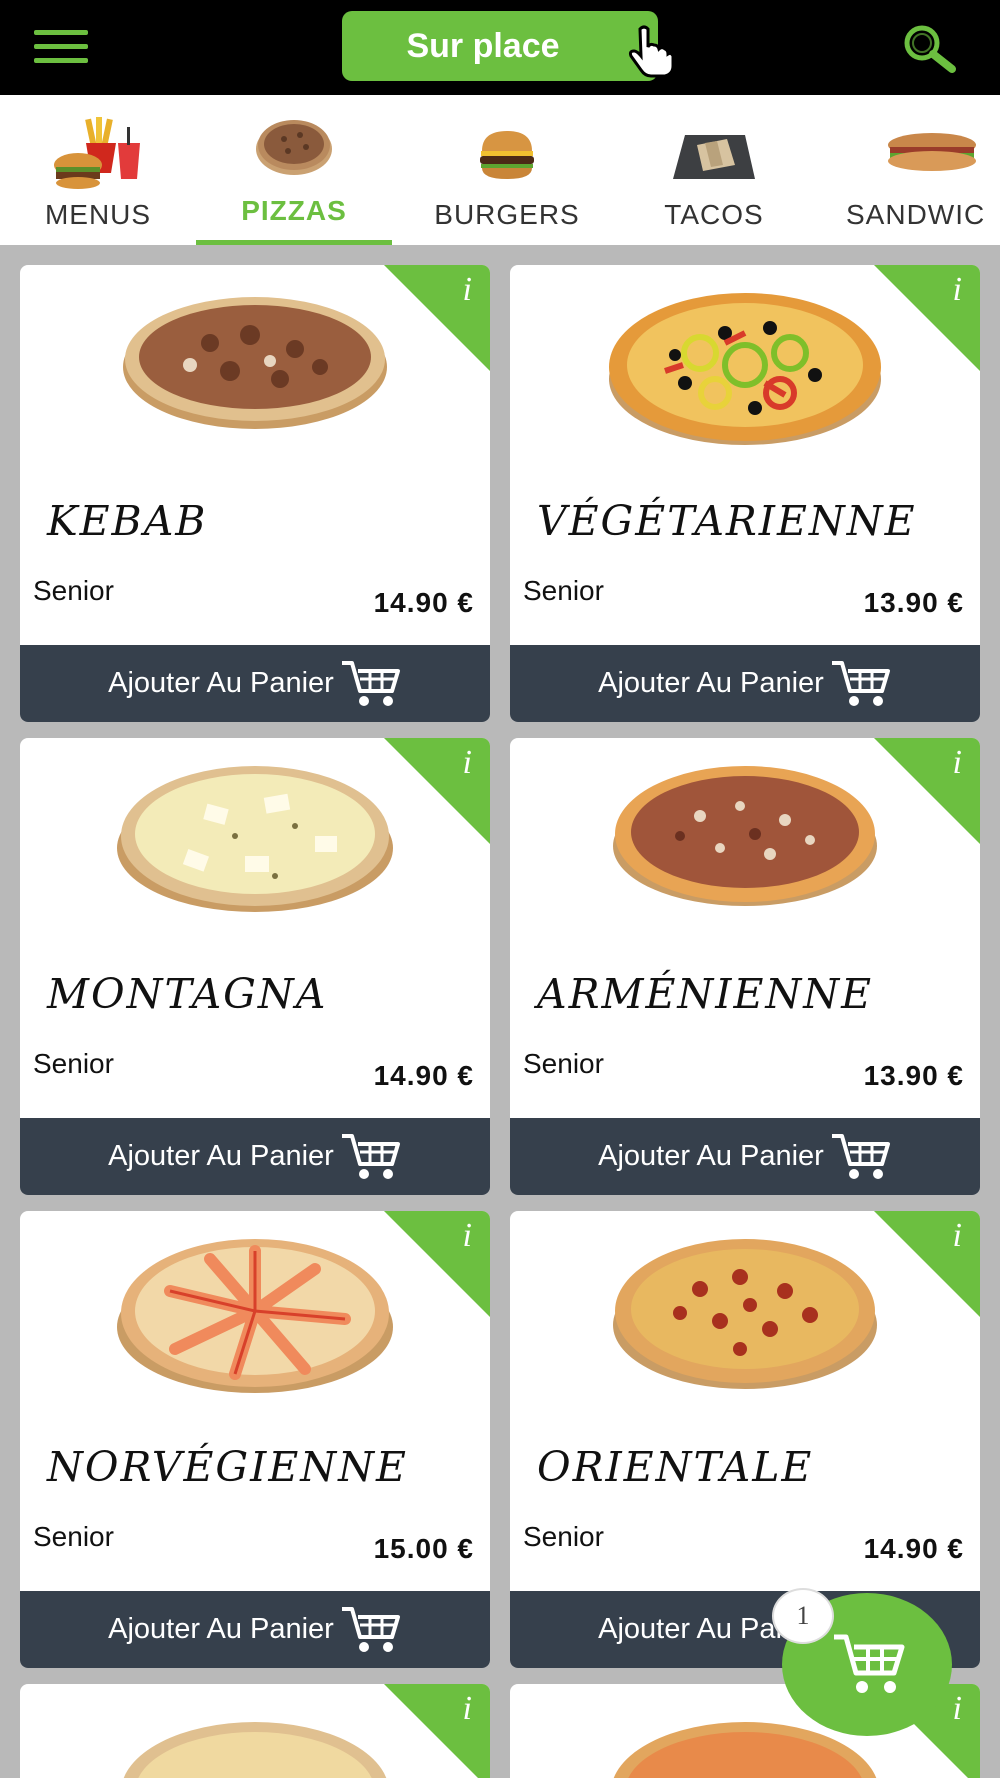 The height and width of the screenshot is (1778, 1000). I want to click on pizza-montagna-image, so click(255, 839).